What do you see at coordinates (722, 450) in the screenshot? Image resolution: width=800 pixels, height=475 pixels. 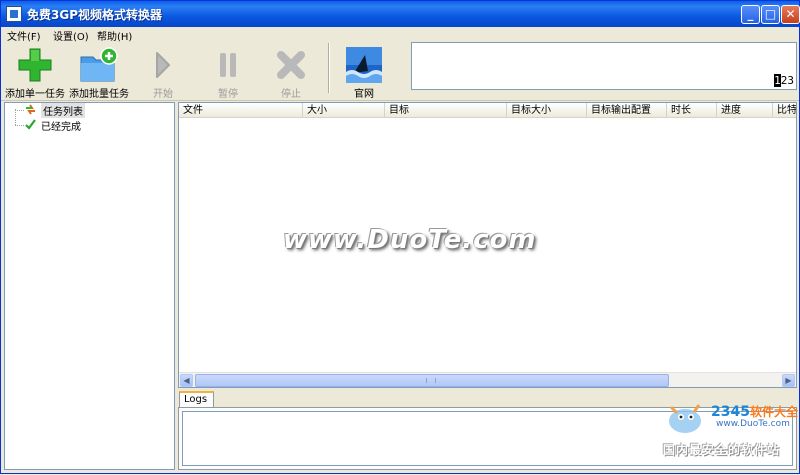 I see `brand-slogan: 国内最安全的软件站` at bounding box center [722, 450].